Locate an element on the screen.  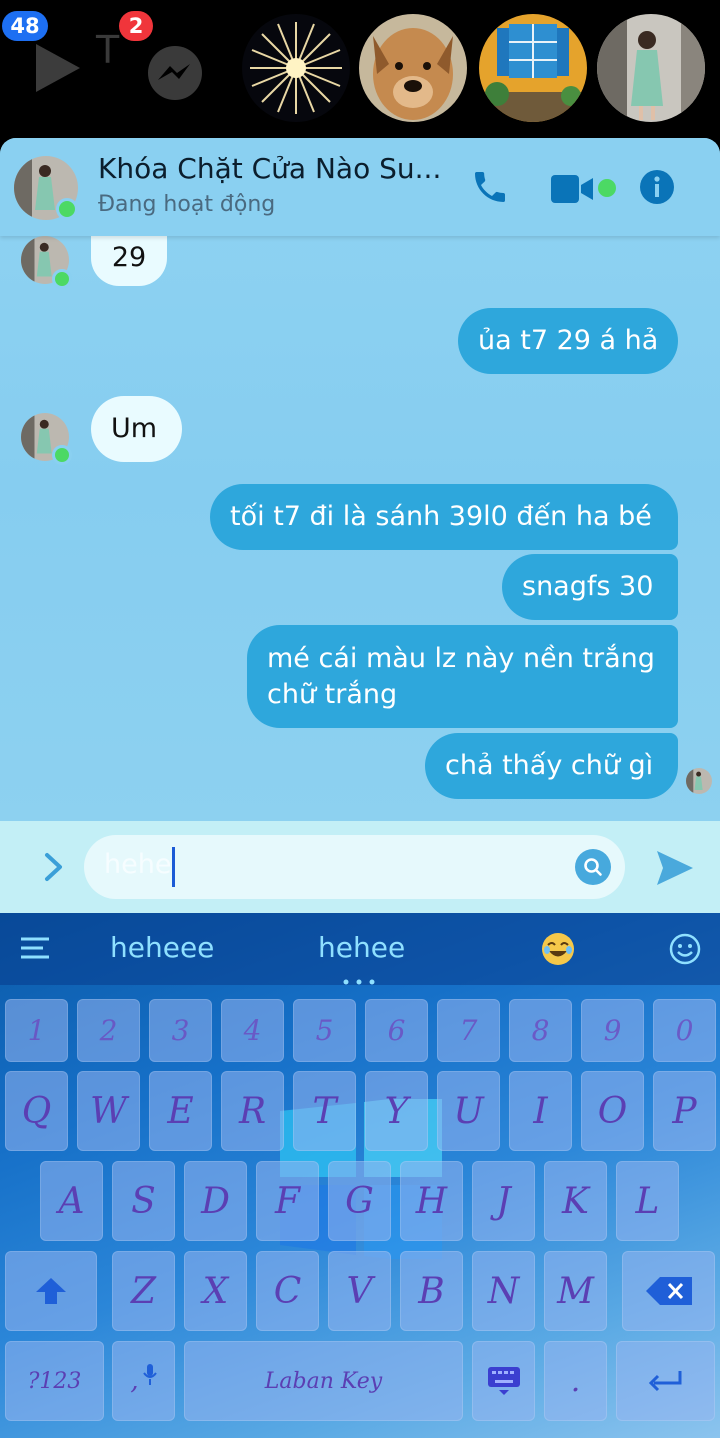
chat-header: Khóa Chặt Cửa Nào Su... Đang hoạt động is located at coordinates (360, 187).